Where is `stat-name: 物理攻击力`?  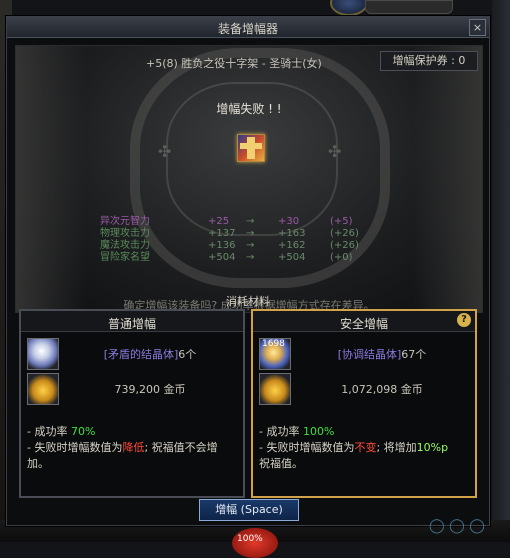 stat-name: 物理攻击力 is located at coordinates (125, 233).